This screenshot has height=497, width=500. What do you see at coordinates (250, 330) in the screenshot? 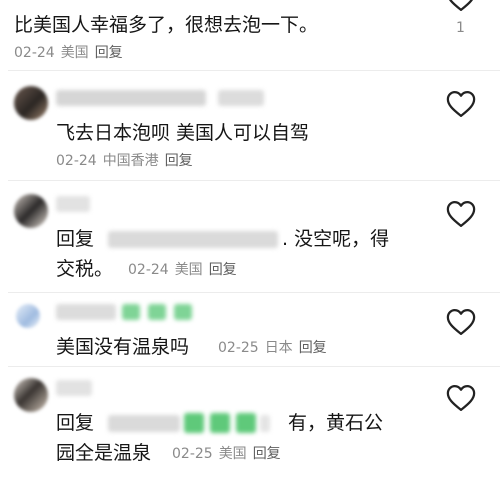
I see `comment-4: 美国没有温泉吗 02-25 日本 回复` at bounding box center [250, 330].